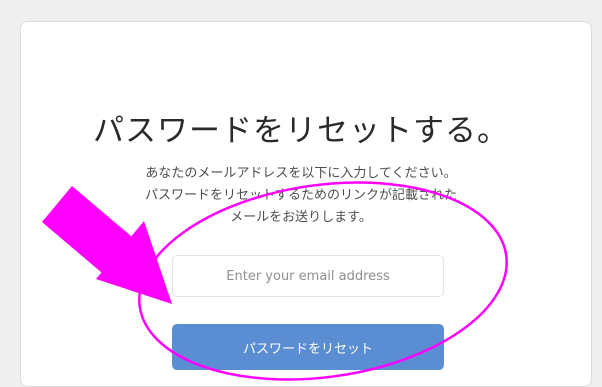 This screenshot has width=602, height=387. I want to click on reset-password-button: パスワードをリセット, so click(308, 347).